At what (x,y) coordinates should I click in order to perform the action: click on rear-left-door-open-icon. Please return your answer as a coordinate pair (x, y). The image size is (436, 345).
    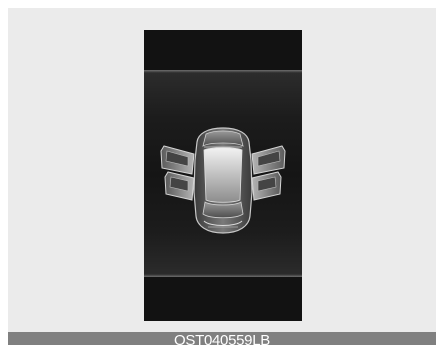
    Looking at the image, I should click on (179, 186).